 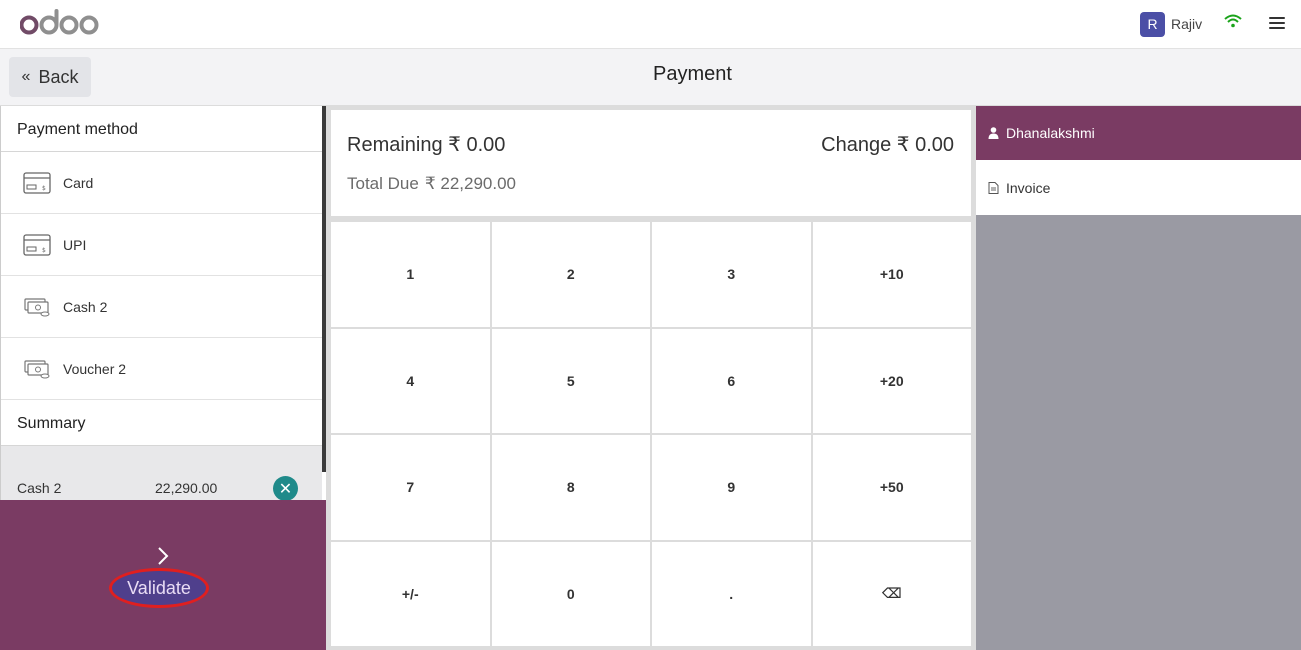 What do you see at coordinates (570, 380) in the screenshot?
I see `numpad-key-5: 5` at bounding box center [570, 380].